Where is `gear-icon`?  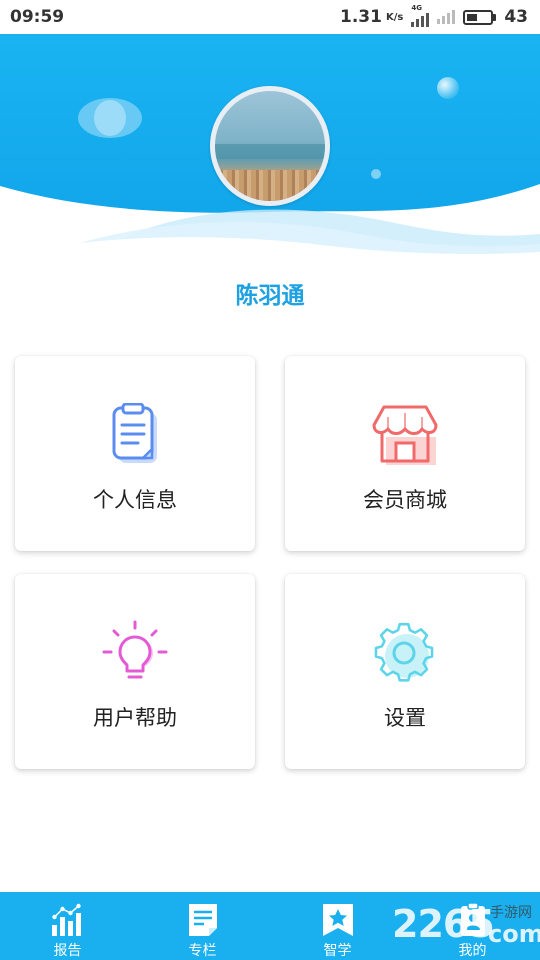 gear-icon is located at coordinates (405, 654).